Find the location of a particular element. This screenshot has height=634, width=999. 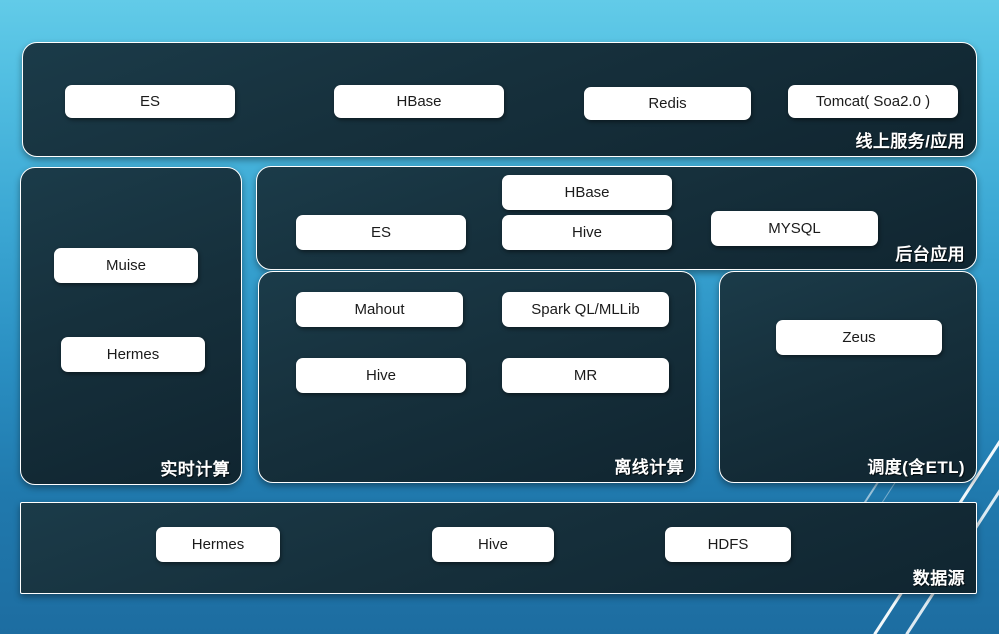

panel-backend-application: HBase ES Hive MYSQL 后台应用 is located at coordinates (616, 218).